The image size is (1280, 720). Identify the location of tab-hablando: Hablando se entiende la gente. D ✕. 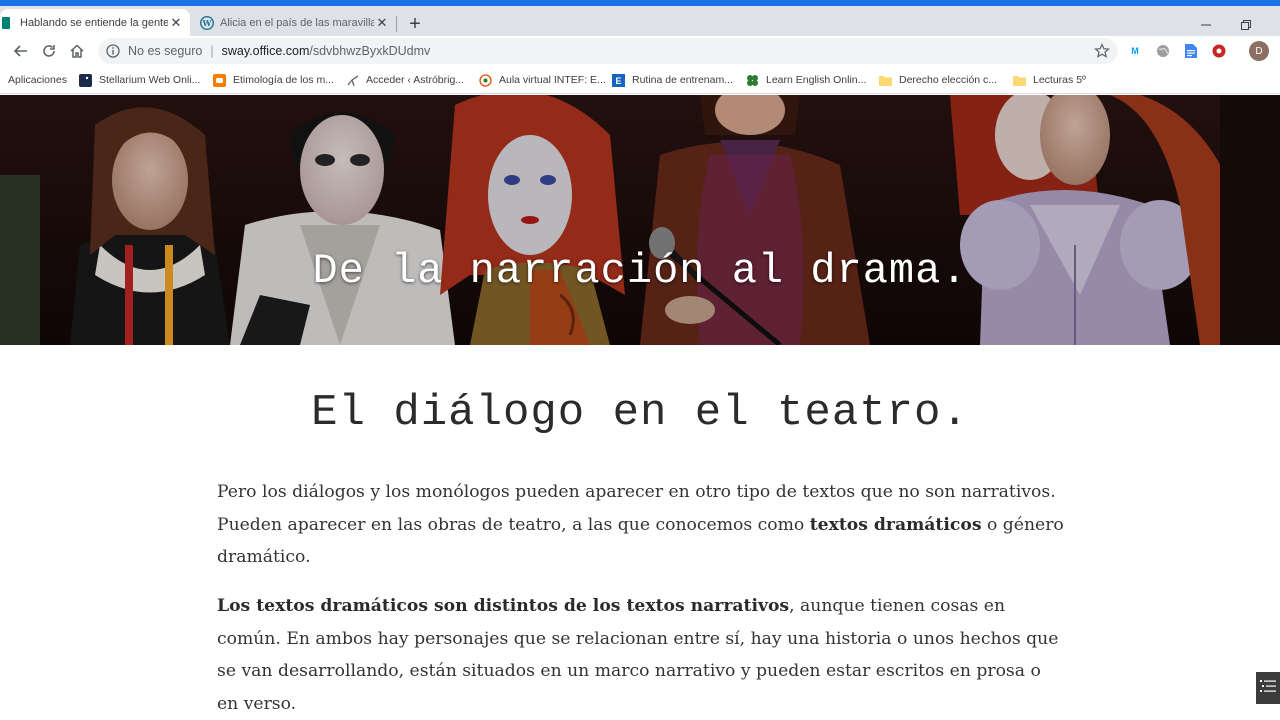
(95, 22).